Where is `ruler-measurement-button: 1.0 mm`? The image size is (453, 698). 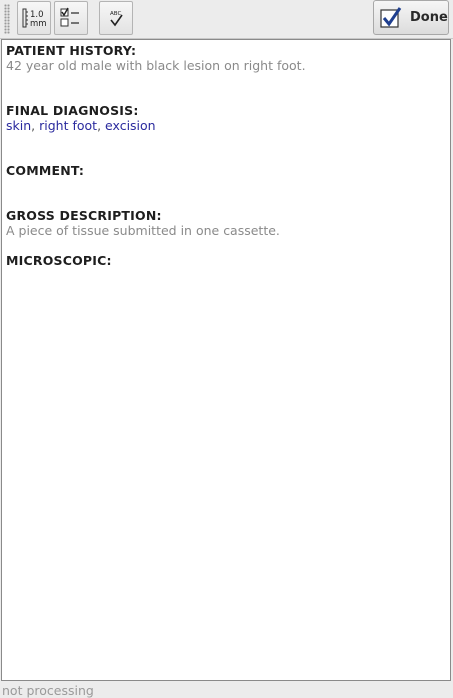
ruler-measurement-button: 1.0 mm is located at coordinates (34, 18).